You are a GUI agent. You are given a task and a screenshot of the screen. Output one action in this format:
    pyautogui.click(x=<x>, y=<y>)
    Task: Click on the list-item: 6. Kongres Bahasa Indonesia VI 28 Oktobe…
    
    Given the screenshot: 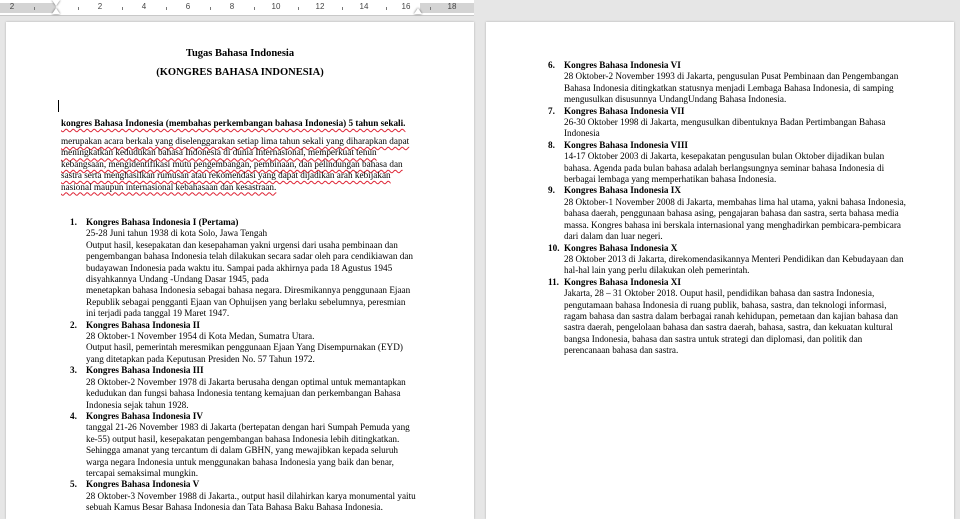 What is the action you would take?
    pyautogui.click(x=727, y=83)
    